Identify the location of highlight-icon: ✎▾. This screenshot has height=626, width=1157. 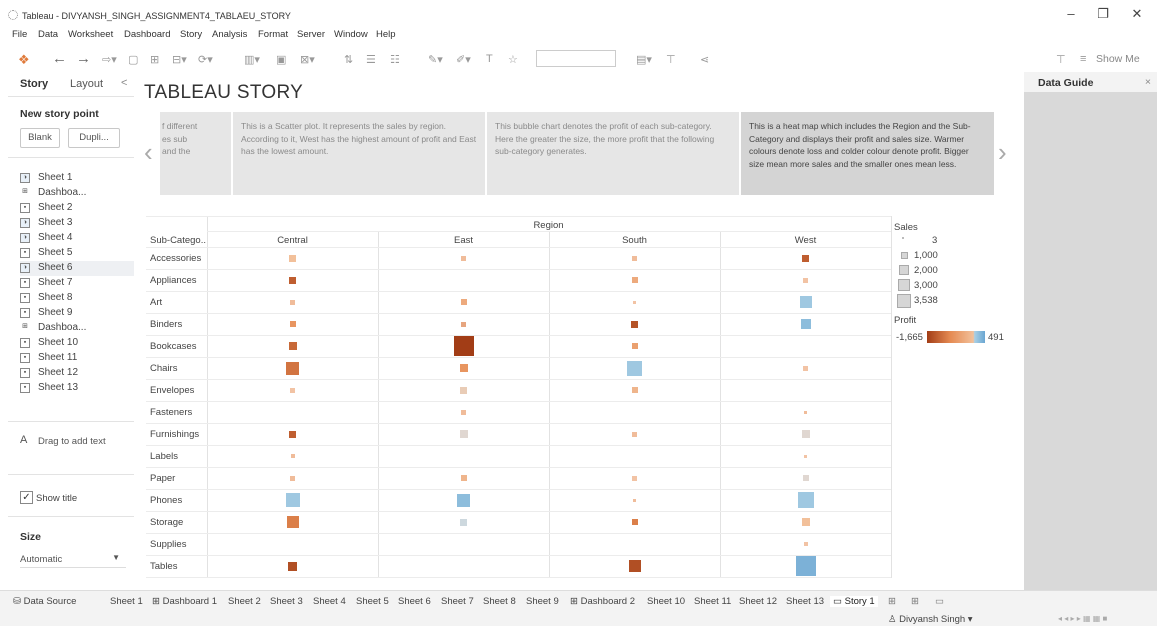
(435, 59).